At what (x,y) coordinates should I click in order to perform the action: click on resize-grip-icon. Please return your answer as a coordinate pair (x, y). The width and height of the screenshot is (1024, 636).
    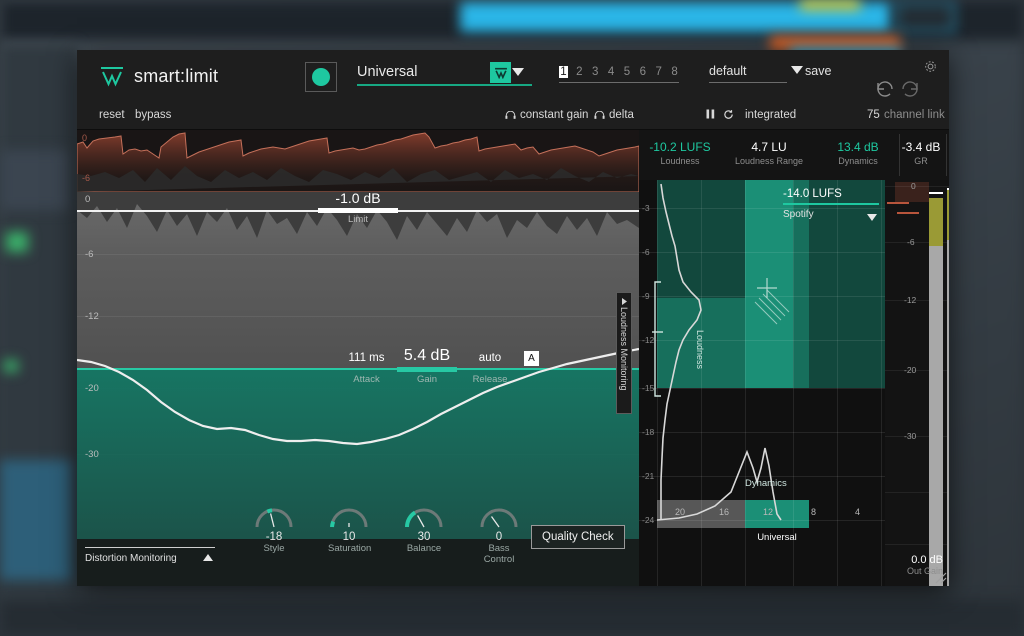
    Looking at the image, I should click on (940, 577).